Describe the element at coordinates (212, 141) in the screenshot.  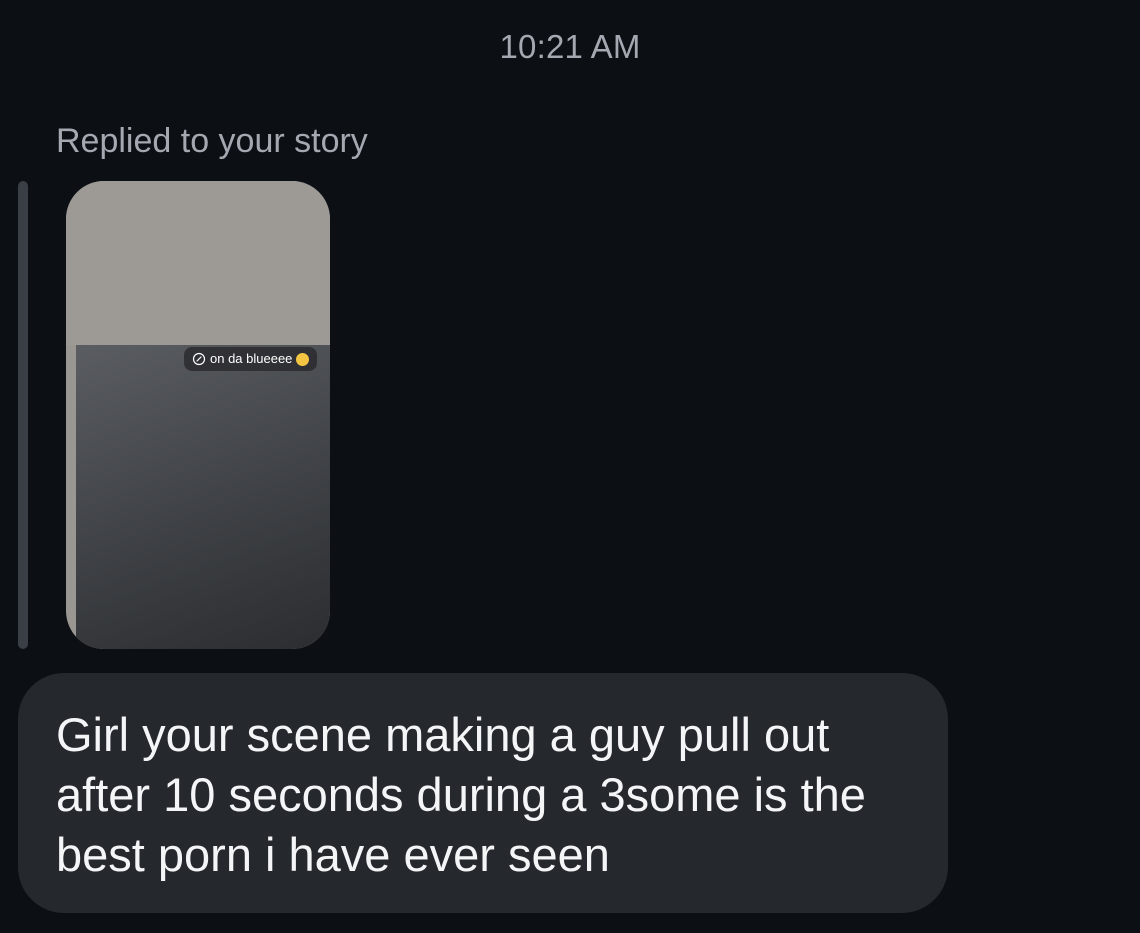
I see `reply-context-label: Replied to your story` at that location.